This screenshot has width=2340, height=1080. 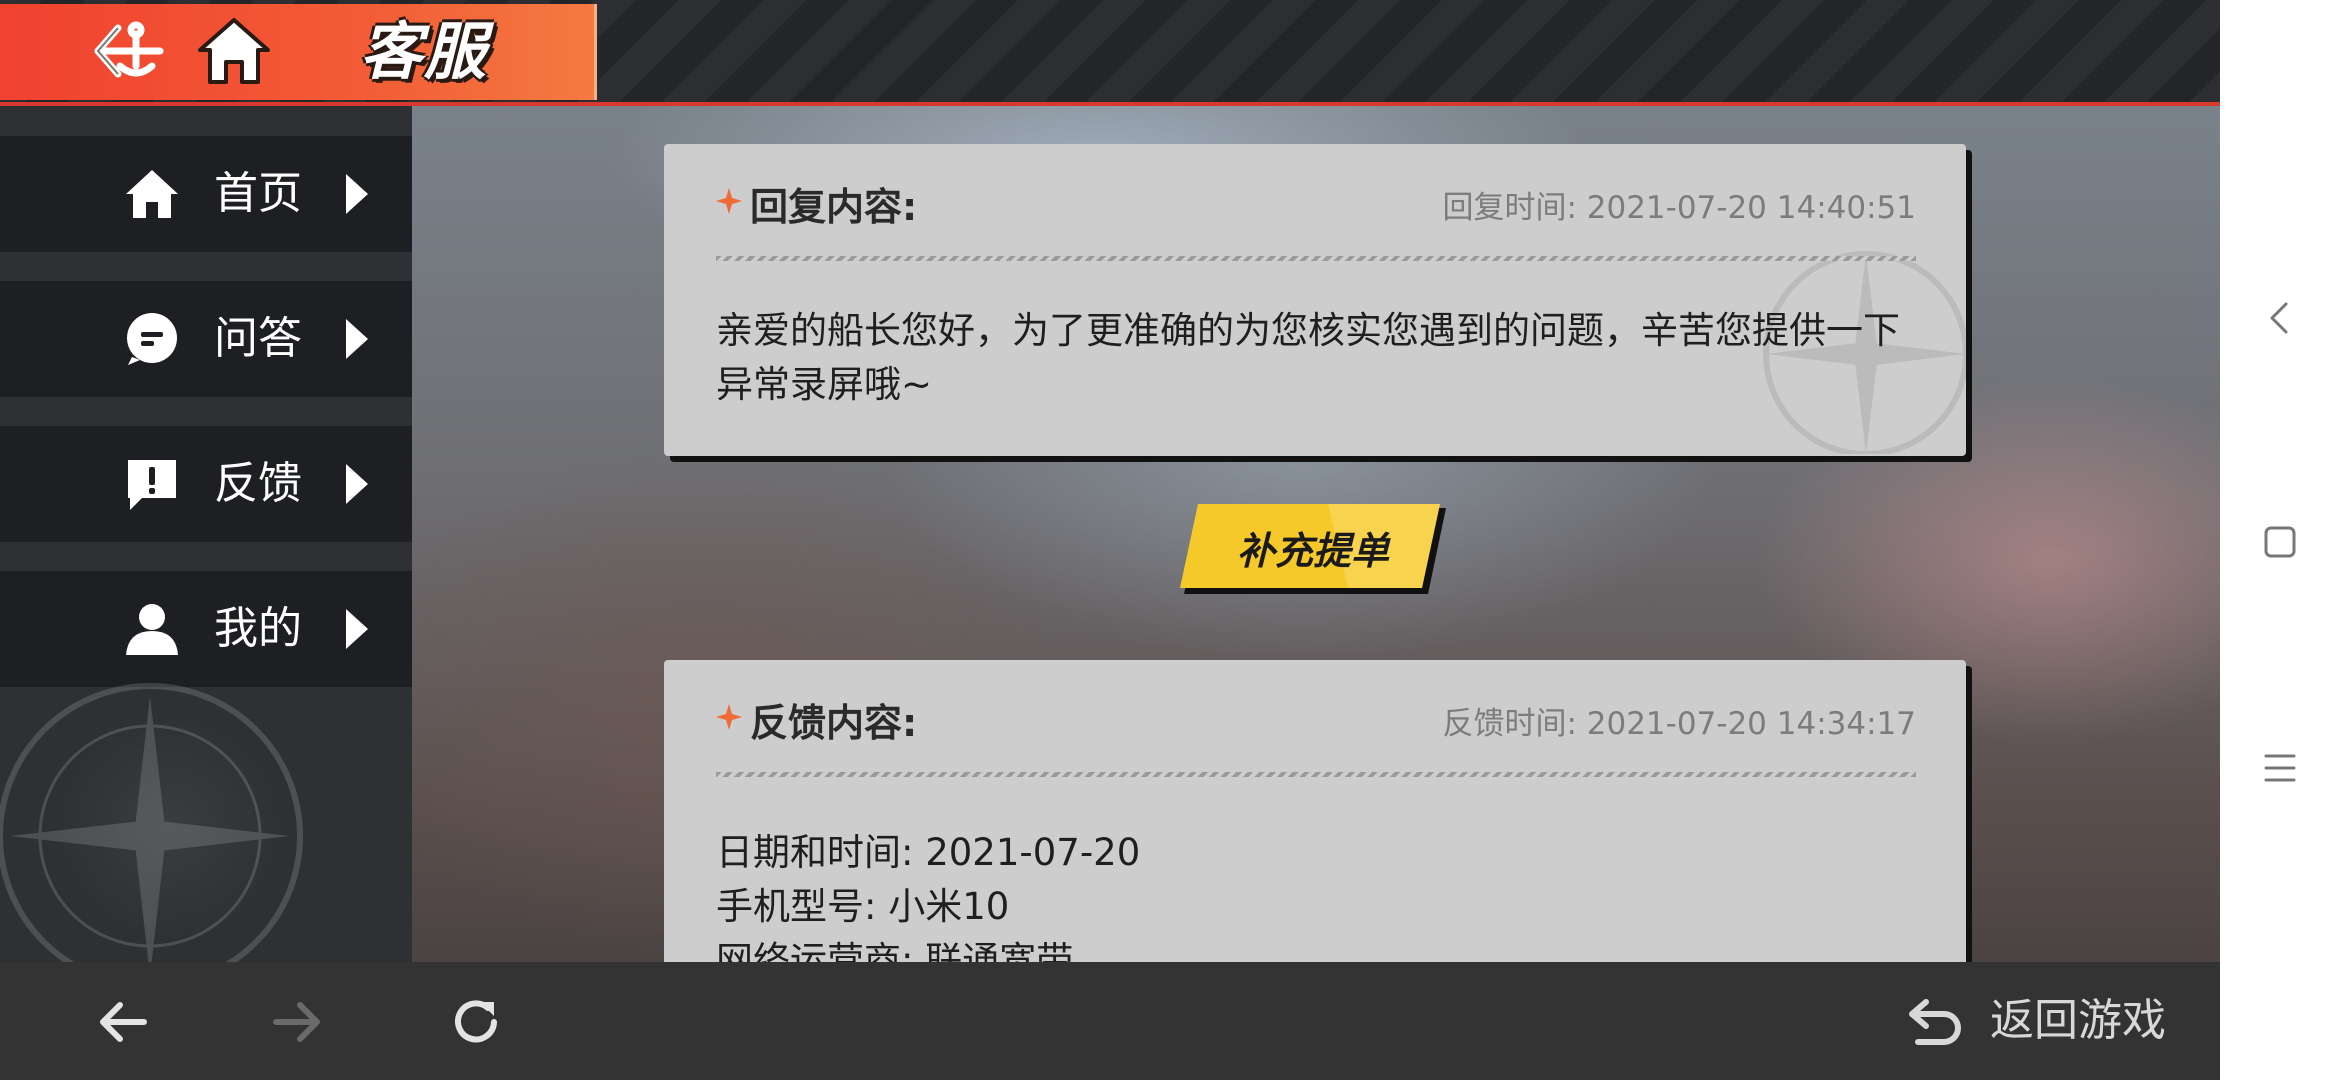 What do you see at coordinates (863, 906) in the screenshot?
I see `feedback-line-phone: 手机型号: 小米10` at bounding box center [863, 906].